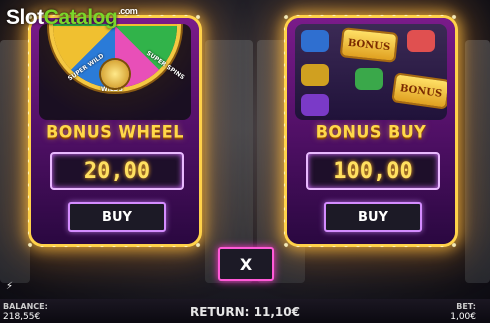 This screenshot has width=490, height=323. I want to click on close-button: X, so click(246, 264).